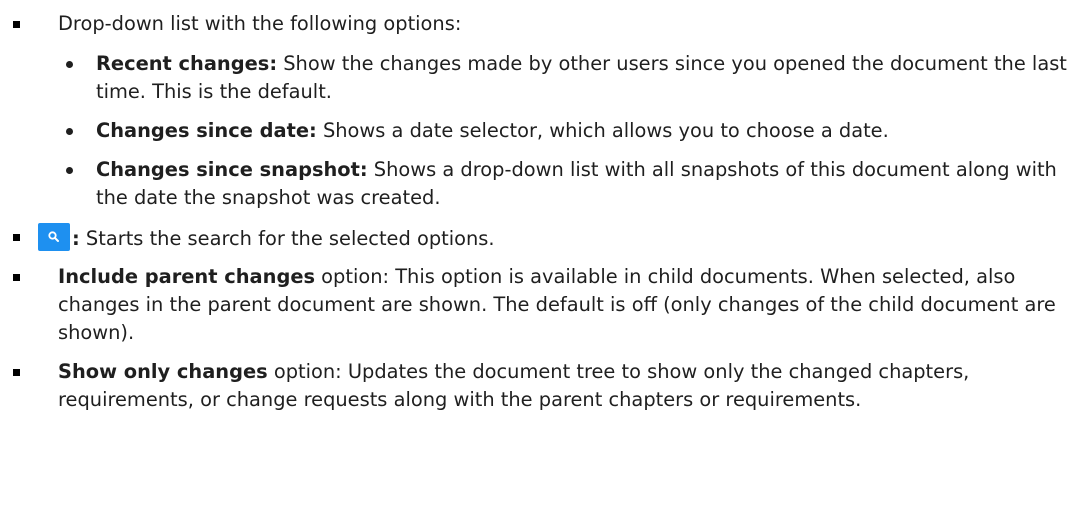 This screenshot has height=531, width=1076. What do you see at coordinates (187, 276) in the screenshot?
I see `option-label: Include parent changes` at bounding box center [187, 276].